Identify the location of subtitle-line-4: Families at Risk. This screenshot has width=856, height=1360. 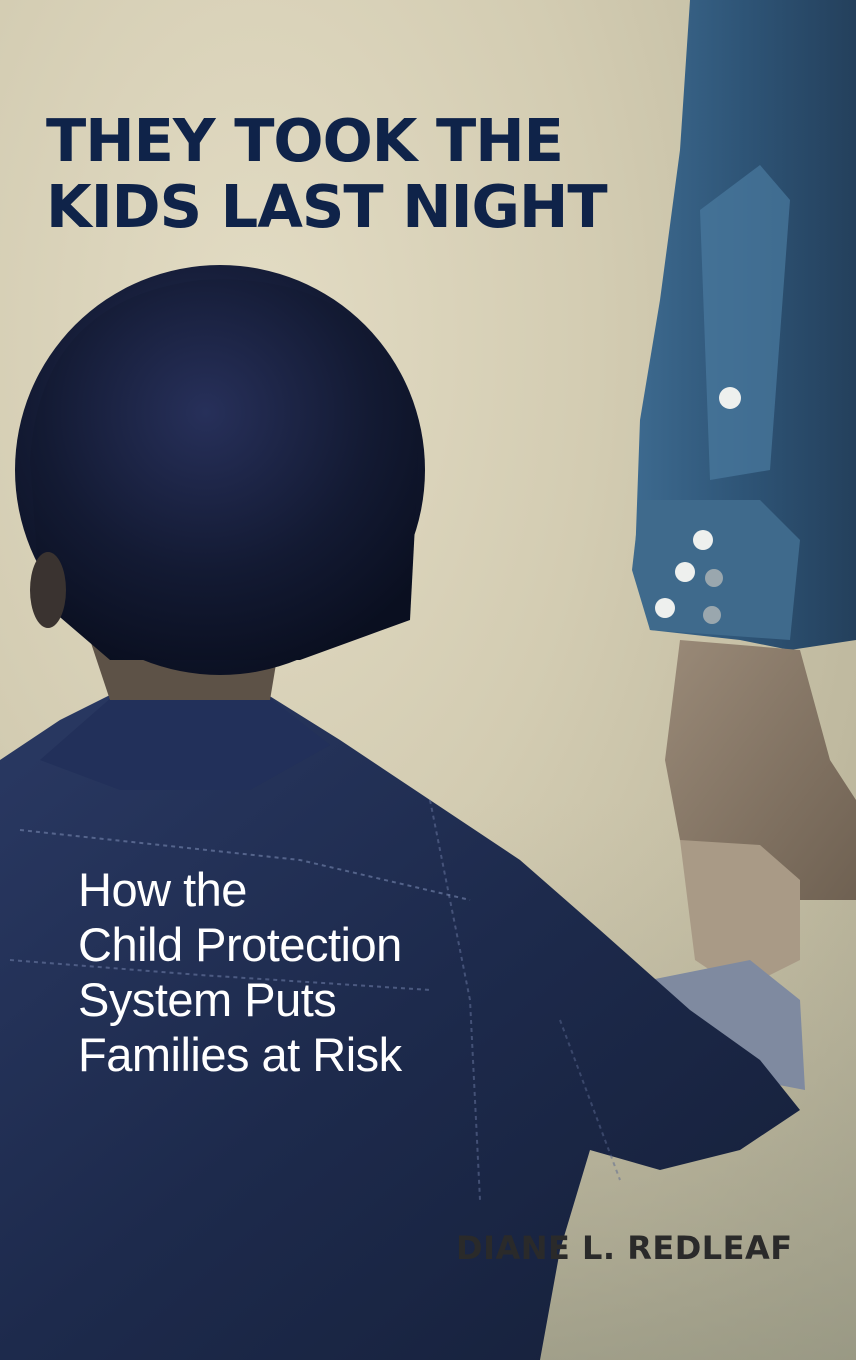
(240, 1054).